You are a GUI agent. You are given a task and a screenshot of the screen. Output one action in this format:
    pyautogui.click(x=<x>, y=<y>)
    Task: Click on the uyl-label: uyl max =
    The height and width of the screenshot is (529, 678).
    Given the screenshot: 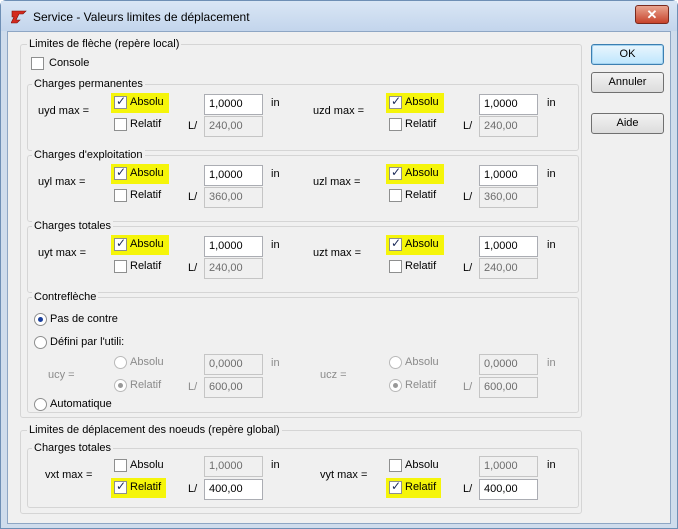 What is the action you would take?
    pyautogui.click(x=62, y=182)
    